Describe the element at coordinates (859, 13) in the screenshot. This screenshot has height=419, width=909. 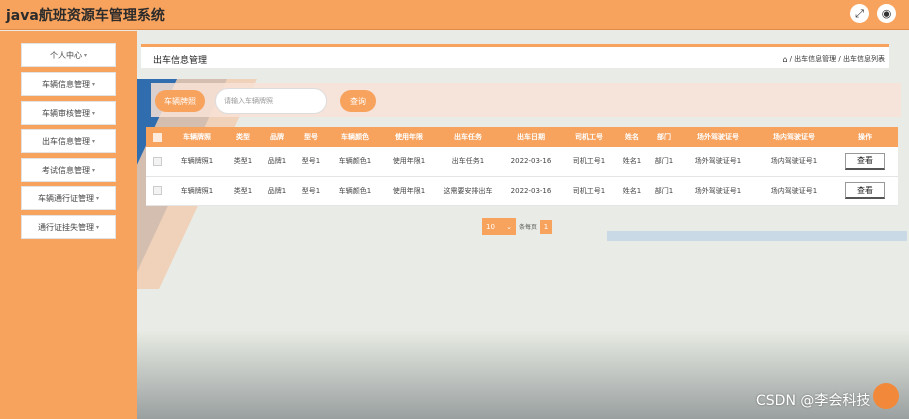
I see `expand-icon: ⤢` at that location.